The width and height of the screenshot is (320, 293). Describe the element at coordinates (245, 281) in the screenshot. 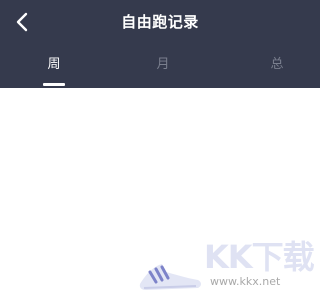

I see `watermark-url: www.kkx.net` at that location.